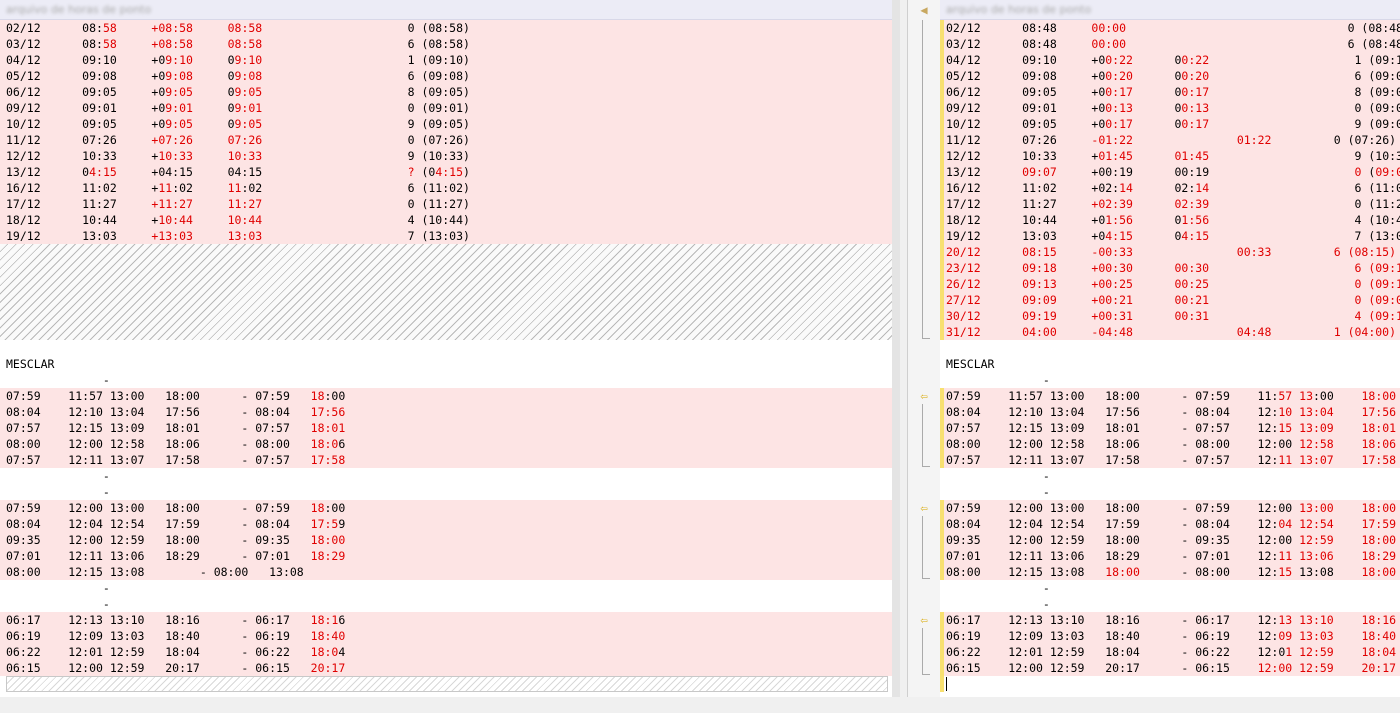  What do you see at coordinates (446, 556) in the screenshot?
I see `diff-line: 07:01 12:11 13:06 18:29 - 07:01 18:29` at bounding box center [446, 556].